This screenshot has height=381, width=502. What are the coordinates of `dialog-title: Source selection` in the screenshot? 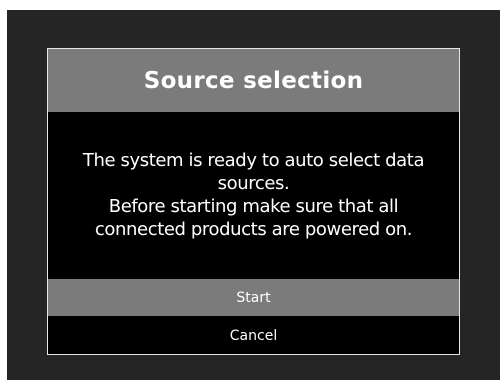 It's located at (253, 80).